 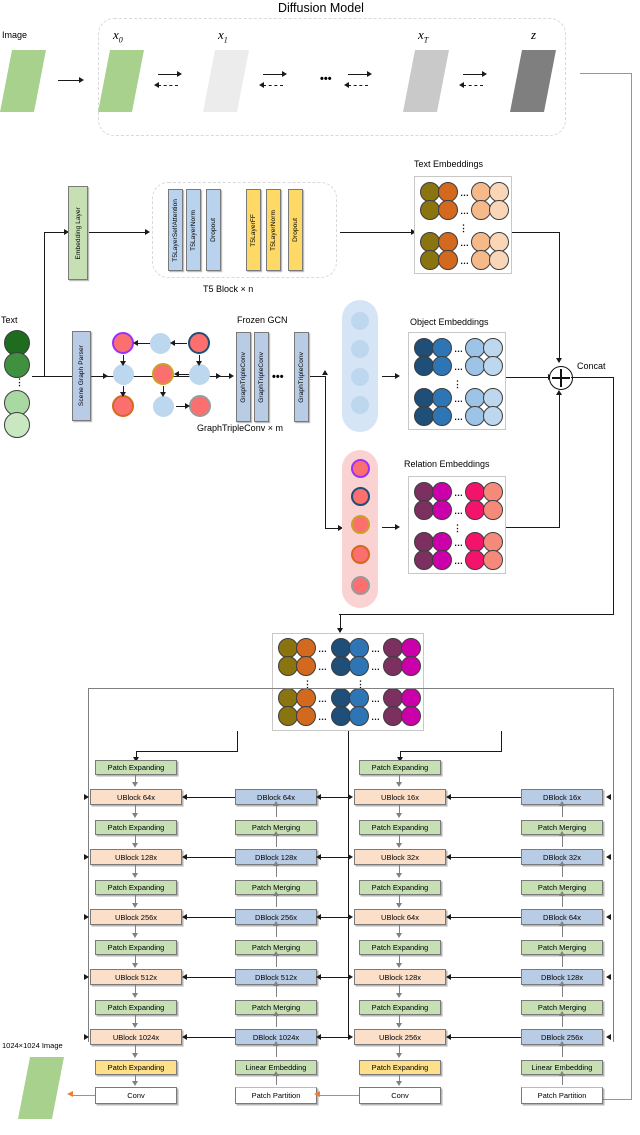 What do you see at coordinates (400, 797) in the screenshot?
I see `right-ublock-0: UBlock 16x` at bounding box center [400, 797].